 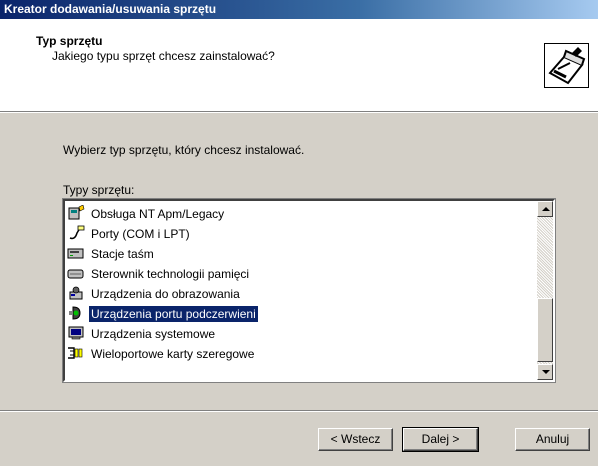 What do you see at coordinates (545, 290) in the screenshot?
I see `vertical-scrollbar` at bounding box center [545, 290].